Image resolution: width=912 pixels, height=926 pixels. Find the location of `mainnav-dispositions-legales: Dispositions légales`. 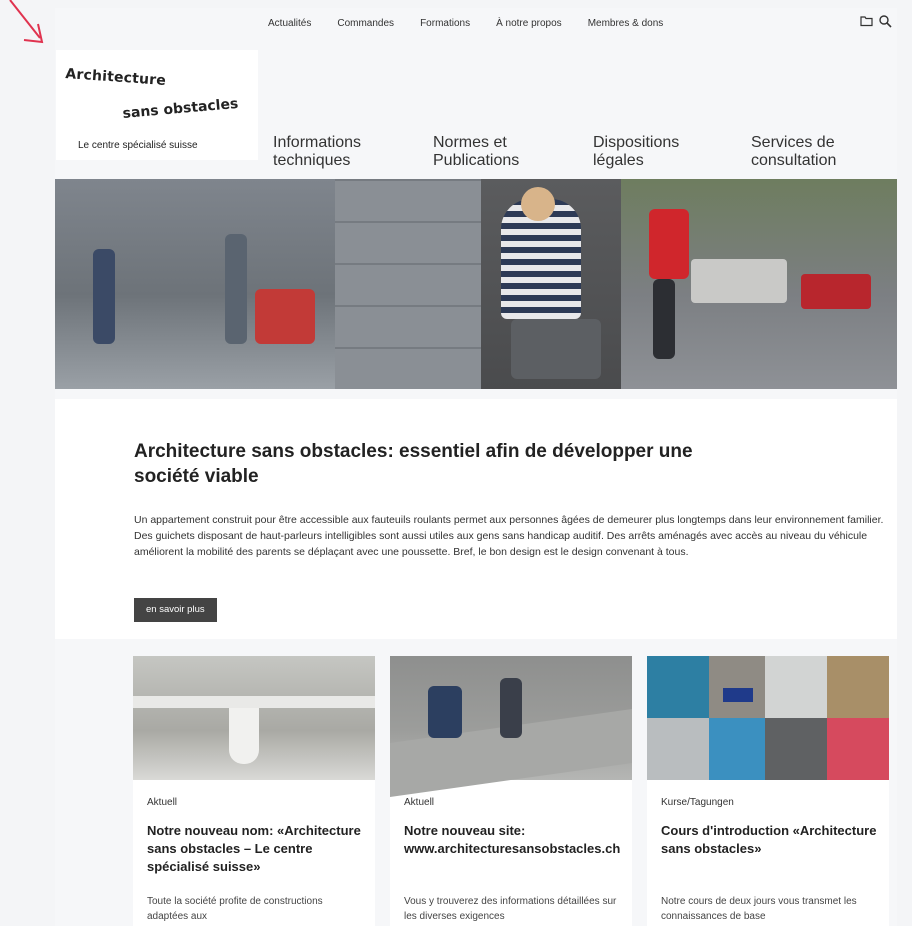

mainnav-dispositions-legales: Dispositions légales is located at coordinates (636, 152).